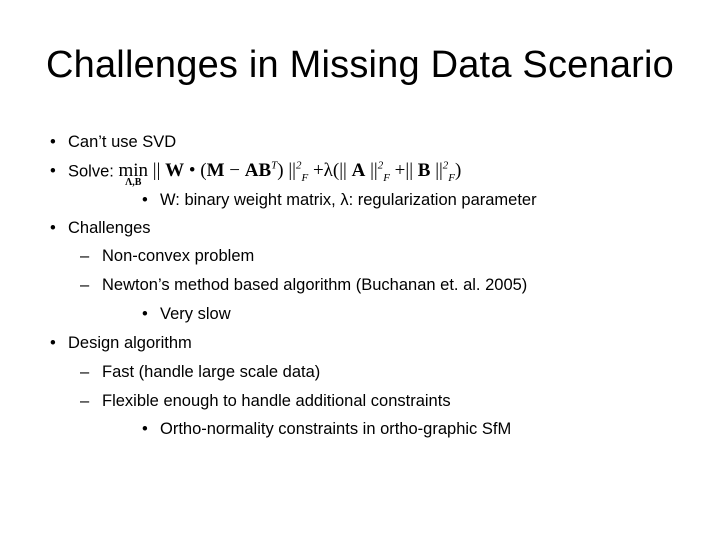 Image resolution: width=720 pixels, height=540 pixels. What do you see at coordinates (360, 65) in the screenshot?
I see `slide-title: Challenges in Missing Data Scenario` at bounding box center [360, 65].